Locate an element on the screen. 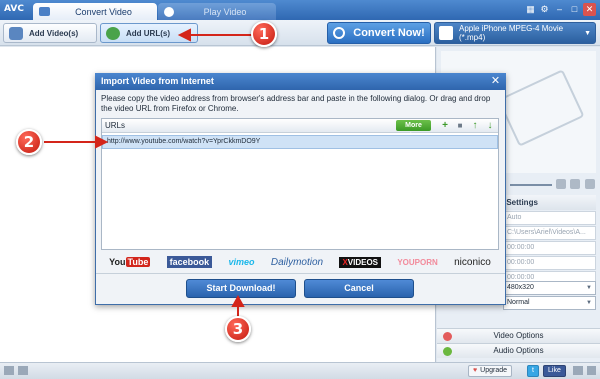 This screenshot has width=600, height=379. convert-now-button: Convert Now! is located at coordinates (379, 33).